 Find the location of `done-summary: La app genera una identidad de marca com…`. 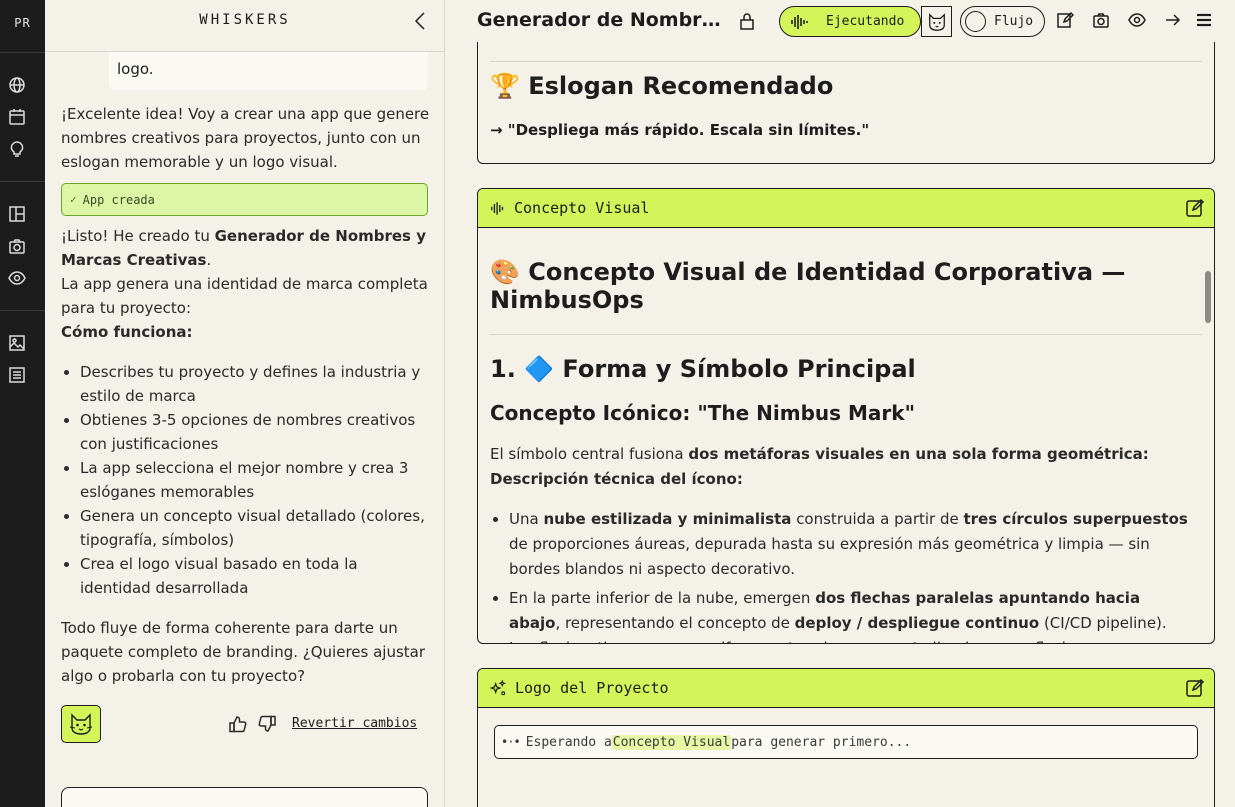

done-summary: La app genera una identidad de marca com… is located at coordinates (244, 296).